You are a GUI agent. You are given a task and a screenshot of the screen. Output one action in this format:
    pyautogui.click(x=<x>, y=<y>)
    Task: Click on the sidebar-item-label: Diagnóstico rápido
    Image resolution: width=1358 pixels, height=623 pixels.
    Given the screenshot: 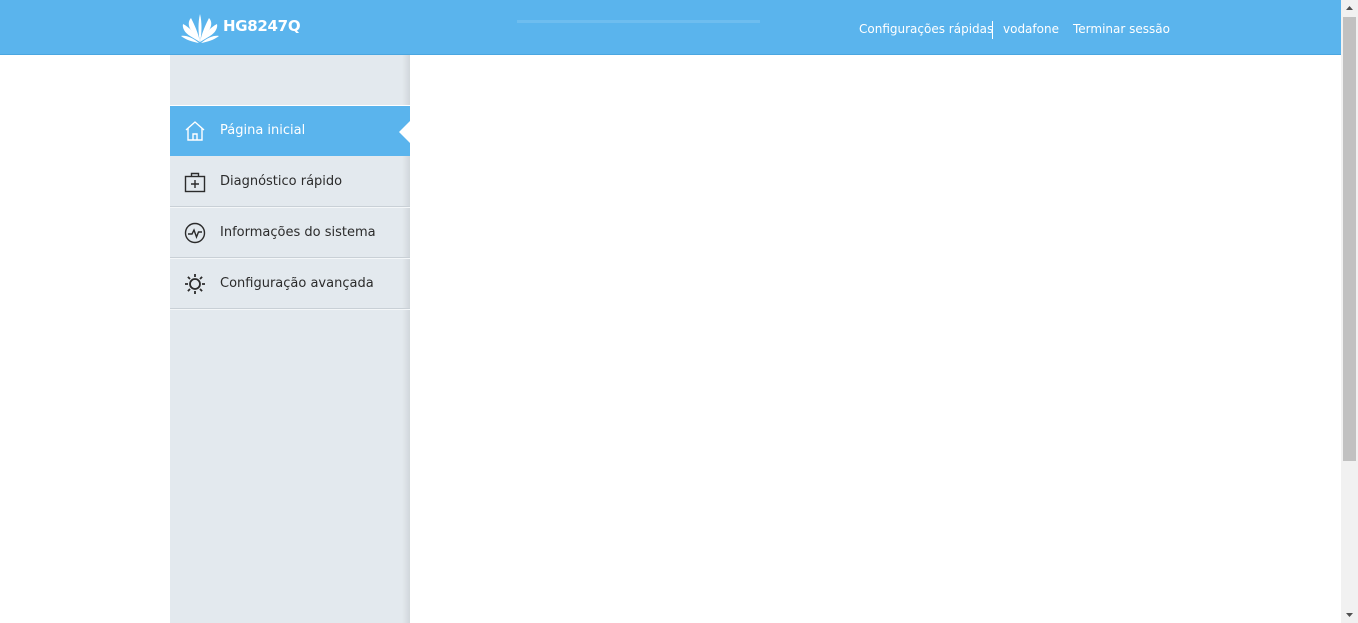 What is the action you would take?
    pyautogui.click(x=281, y=181)
    